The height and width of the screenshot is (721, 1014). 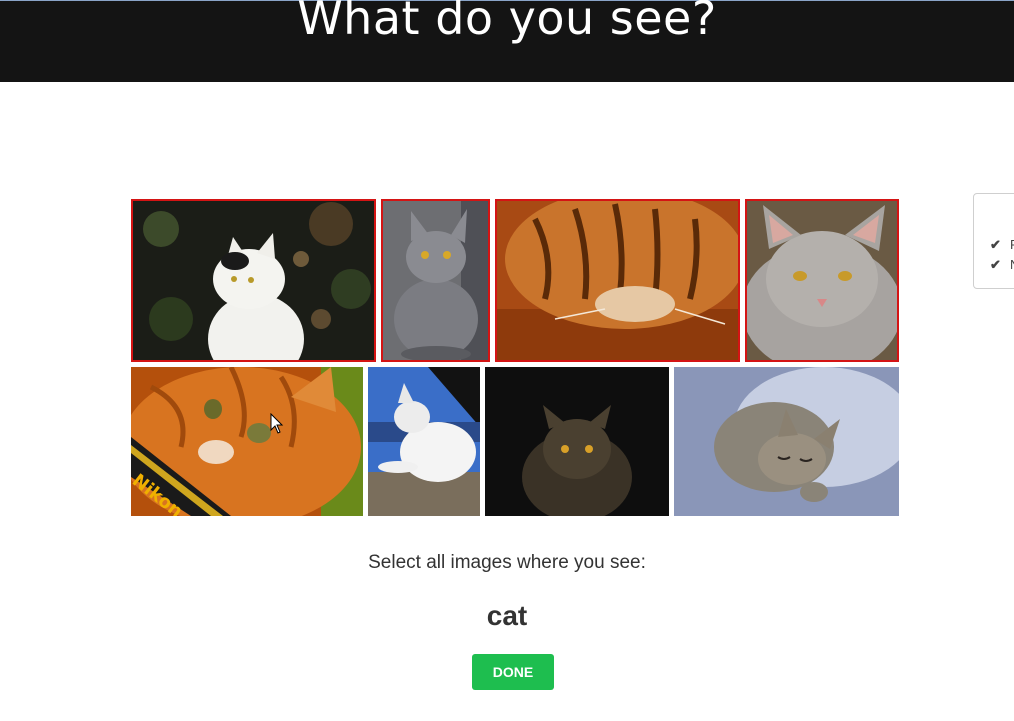 What do you see at coordinates (507, 562) in the screenshot?
I see `instruction-text: Select all images where you see:` at bounding box center [507, 562].